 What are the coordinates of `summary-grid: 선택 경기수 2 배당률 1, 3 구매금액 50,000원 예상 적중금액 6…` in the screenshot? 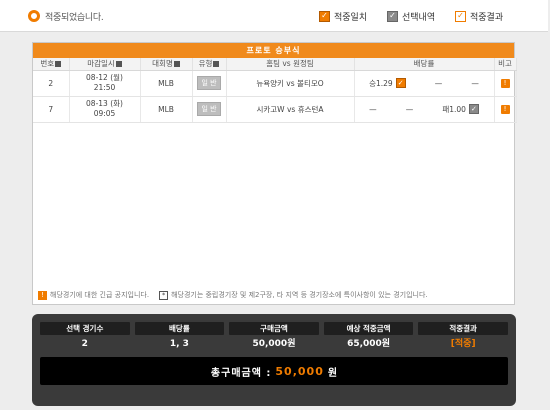 It's located at (274, 337).